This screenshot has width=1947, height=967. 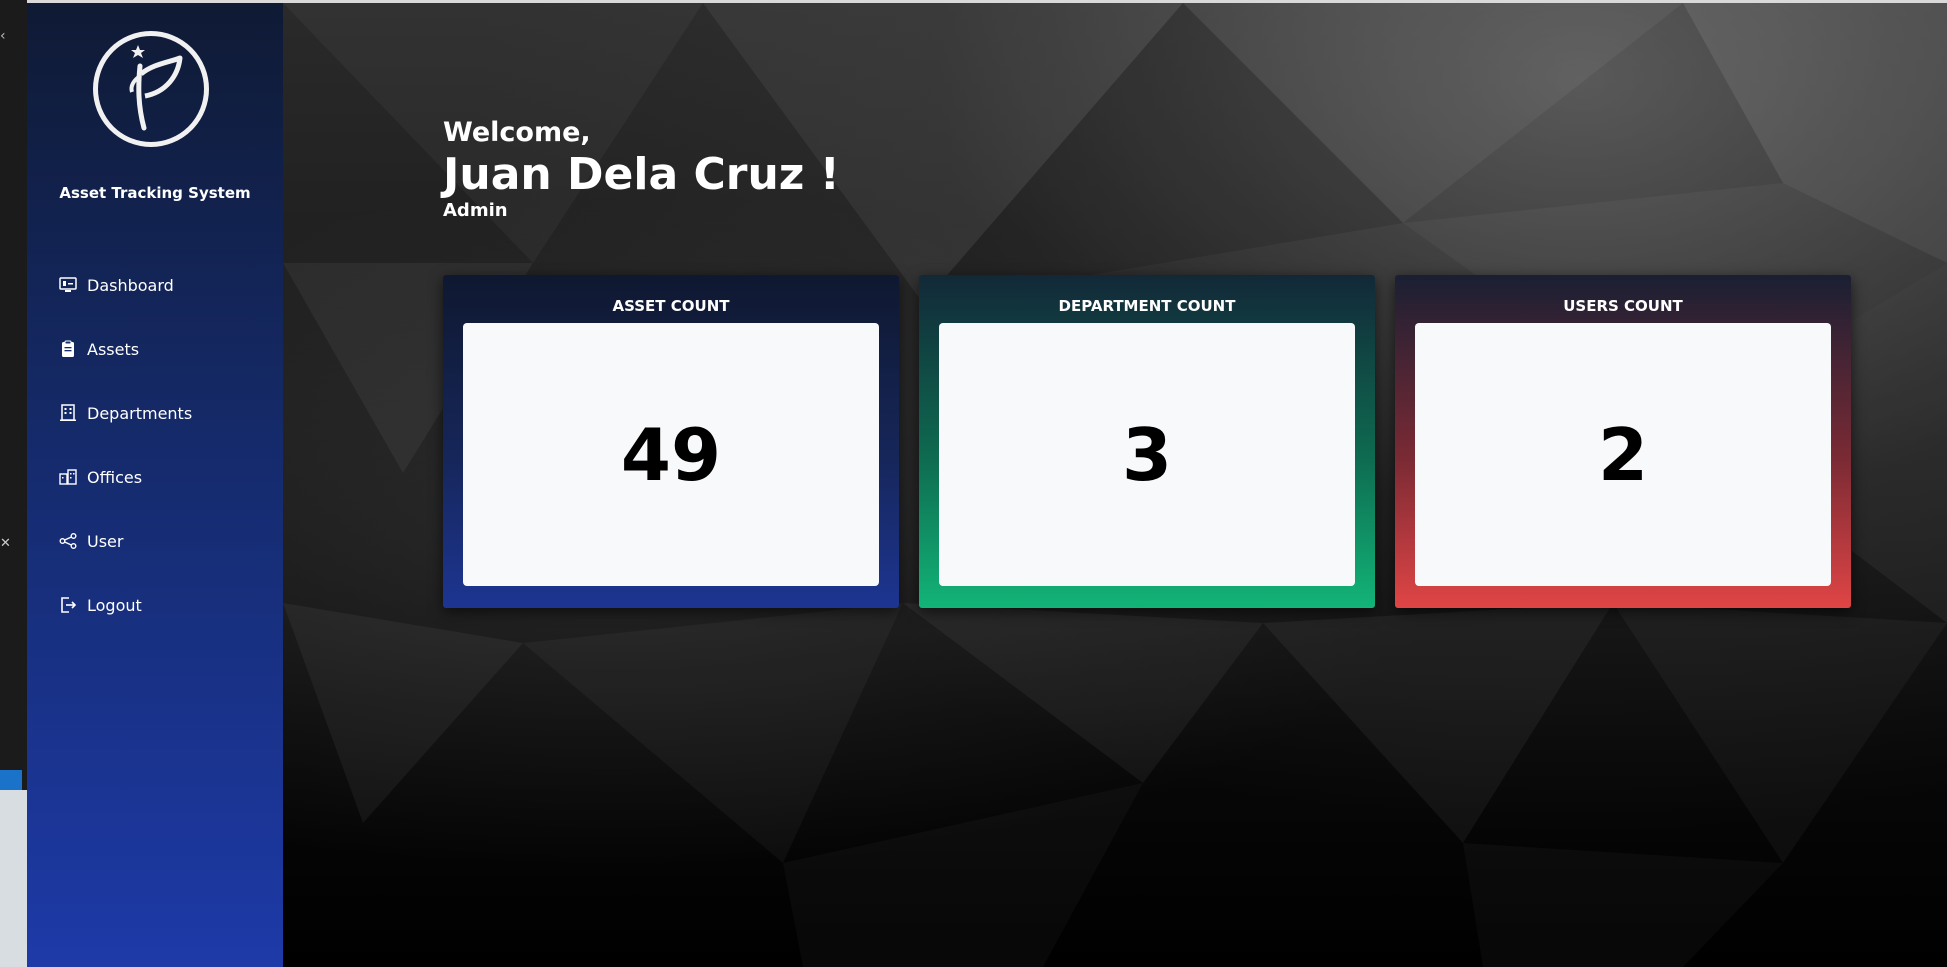 I want to click on app-title: Asset Tracking System, so click(x=155, y=193).